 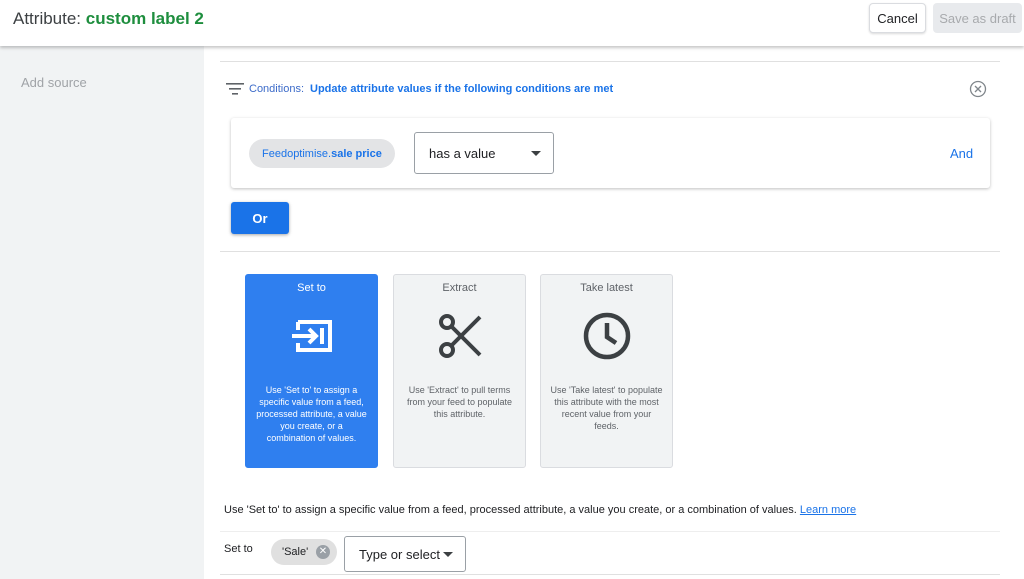 I want to click on value-chip: 'Sale' ✕, so click(x=304, y=552).